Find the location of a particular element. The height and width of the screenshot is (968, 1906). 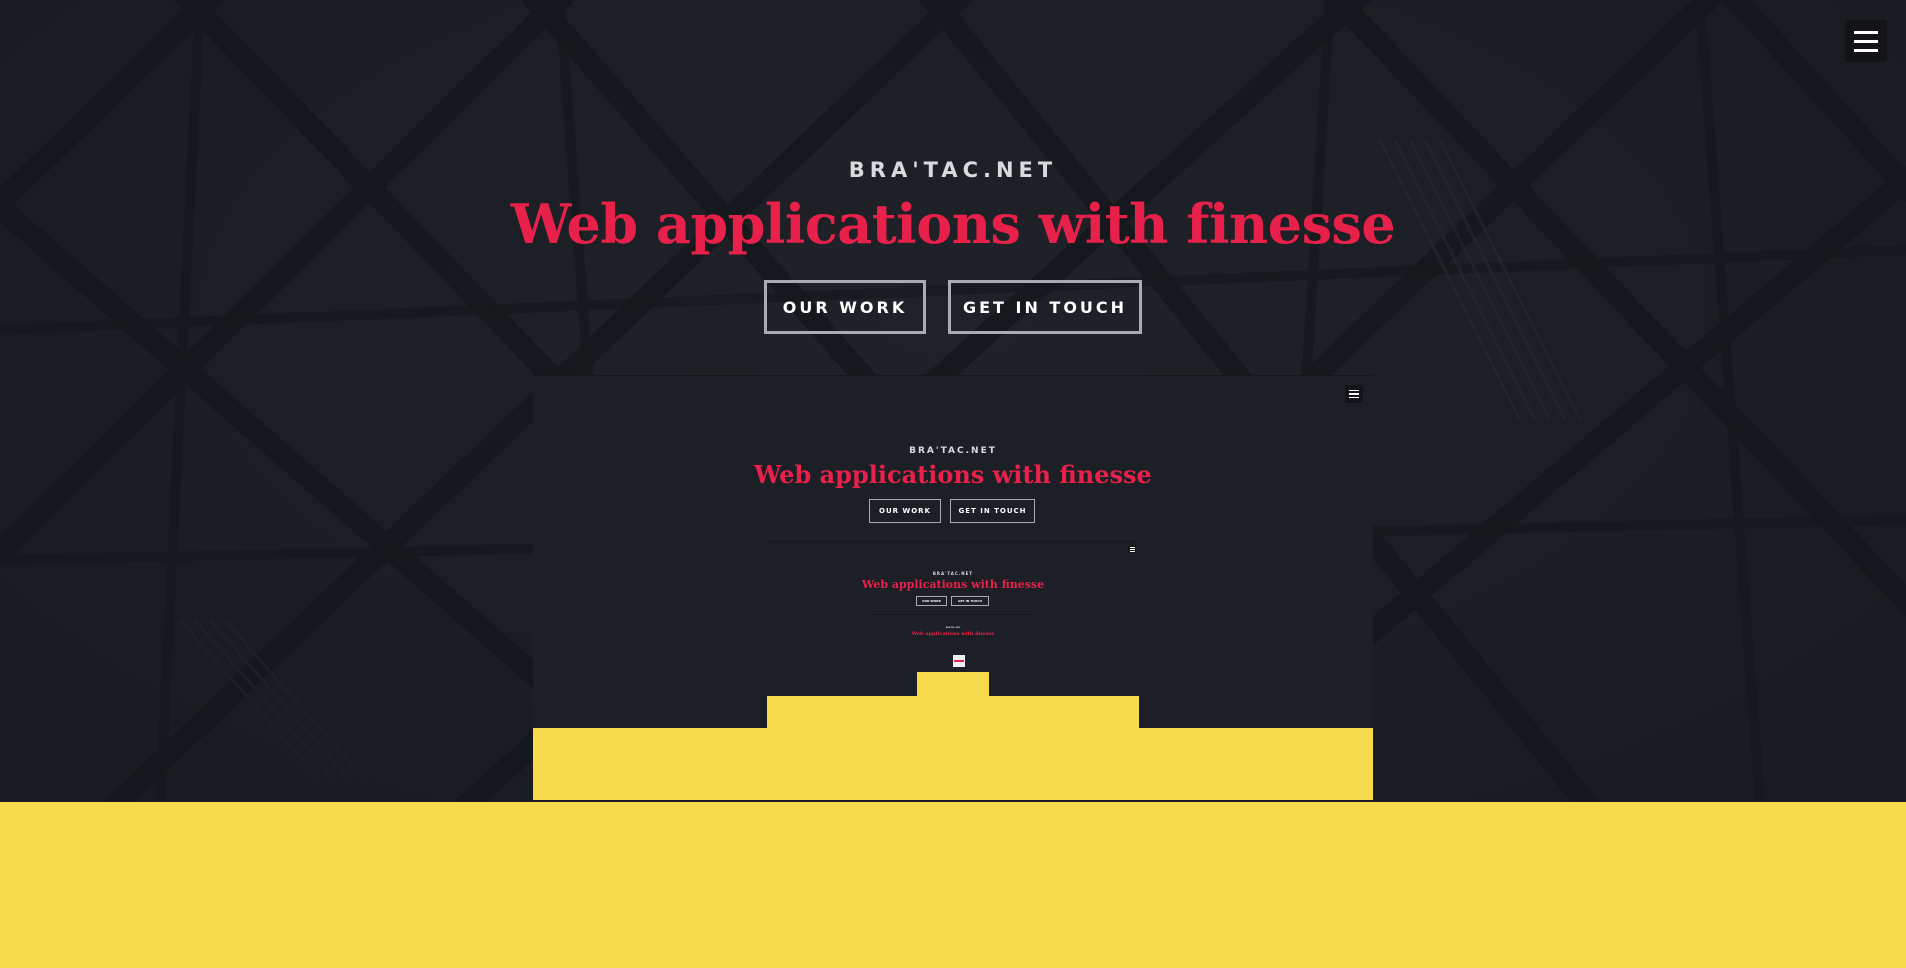

preview-headline: Web applications with finesse is located at coordinates (953, 474).